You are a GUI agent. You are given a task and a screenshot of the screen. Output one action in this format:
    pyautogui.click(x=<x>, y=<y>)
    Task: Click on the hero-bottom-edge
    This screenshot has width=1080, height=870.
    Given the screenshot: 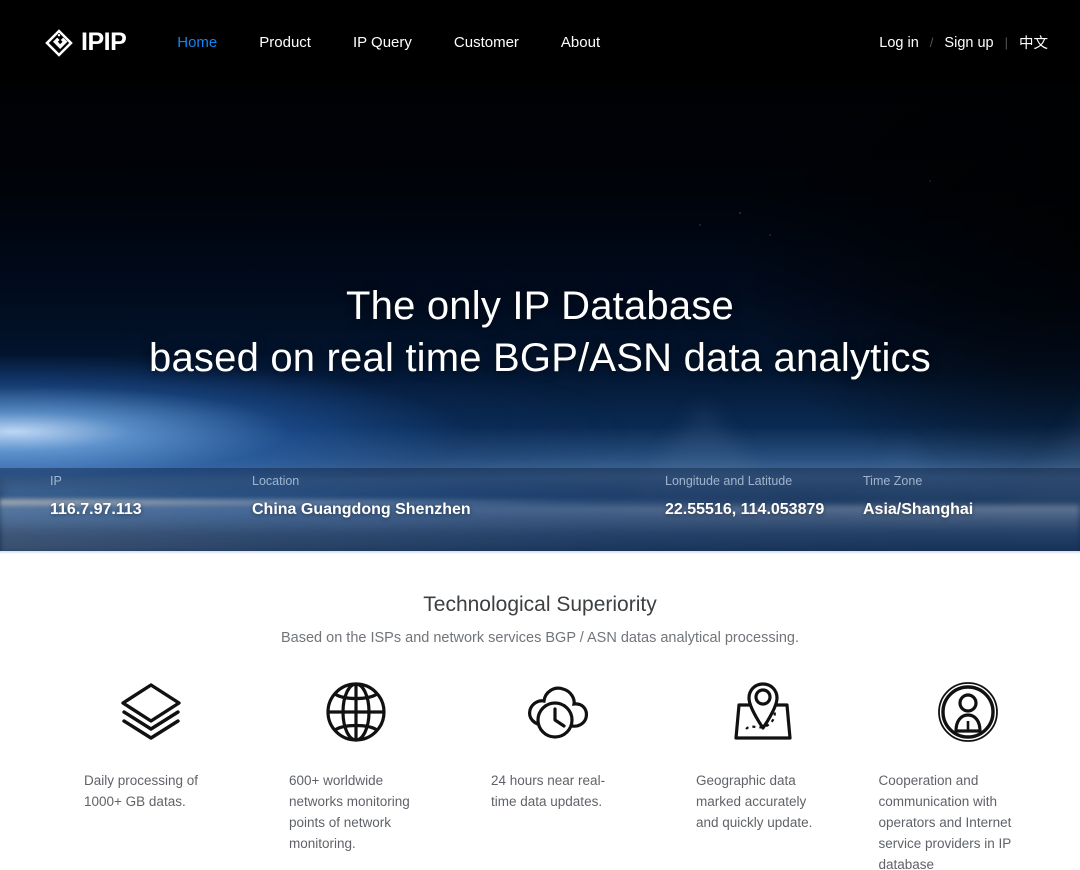 What is the action you would take?
    pyautogui.click(x=540, y=553)
    